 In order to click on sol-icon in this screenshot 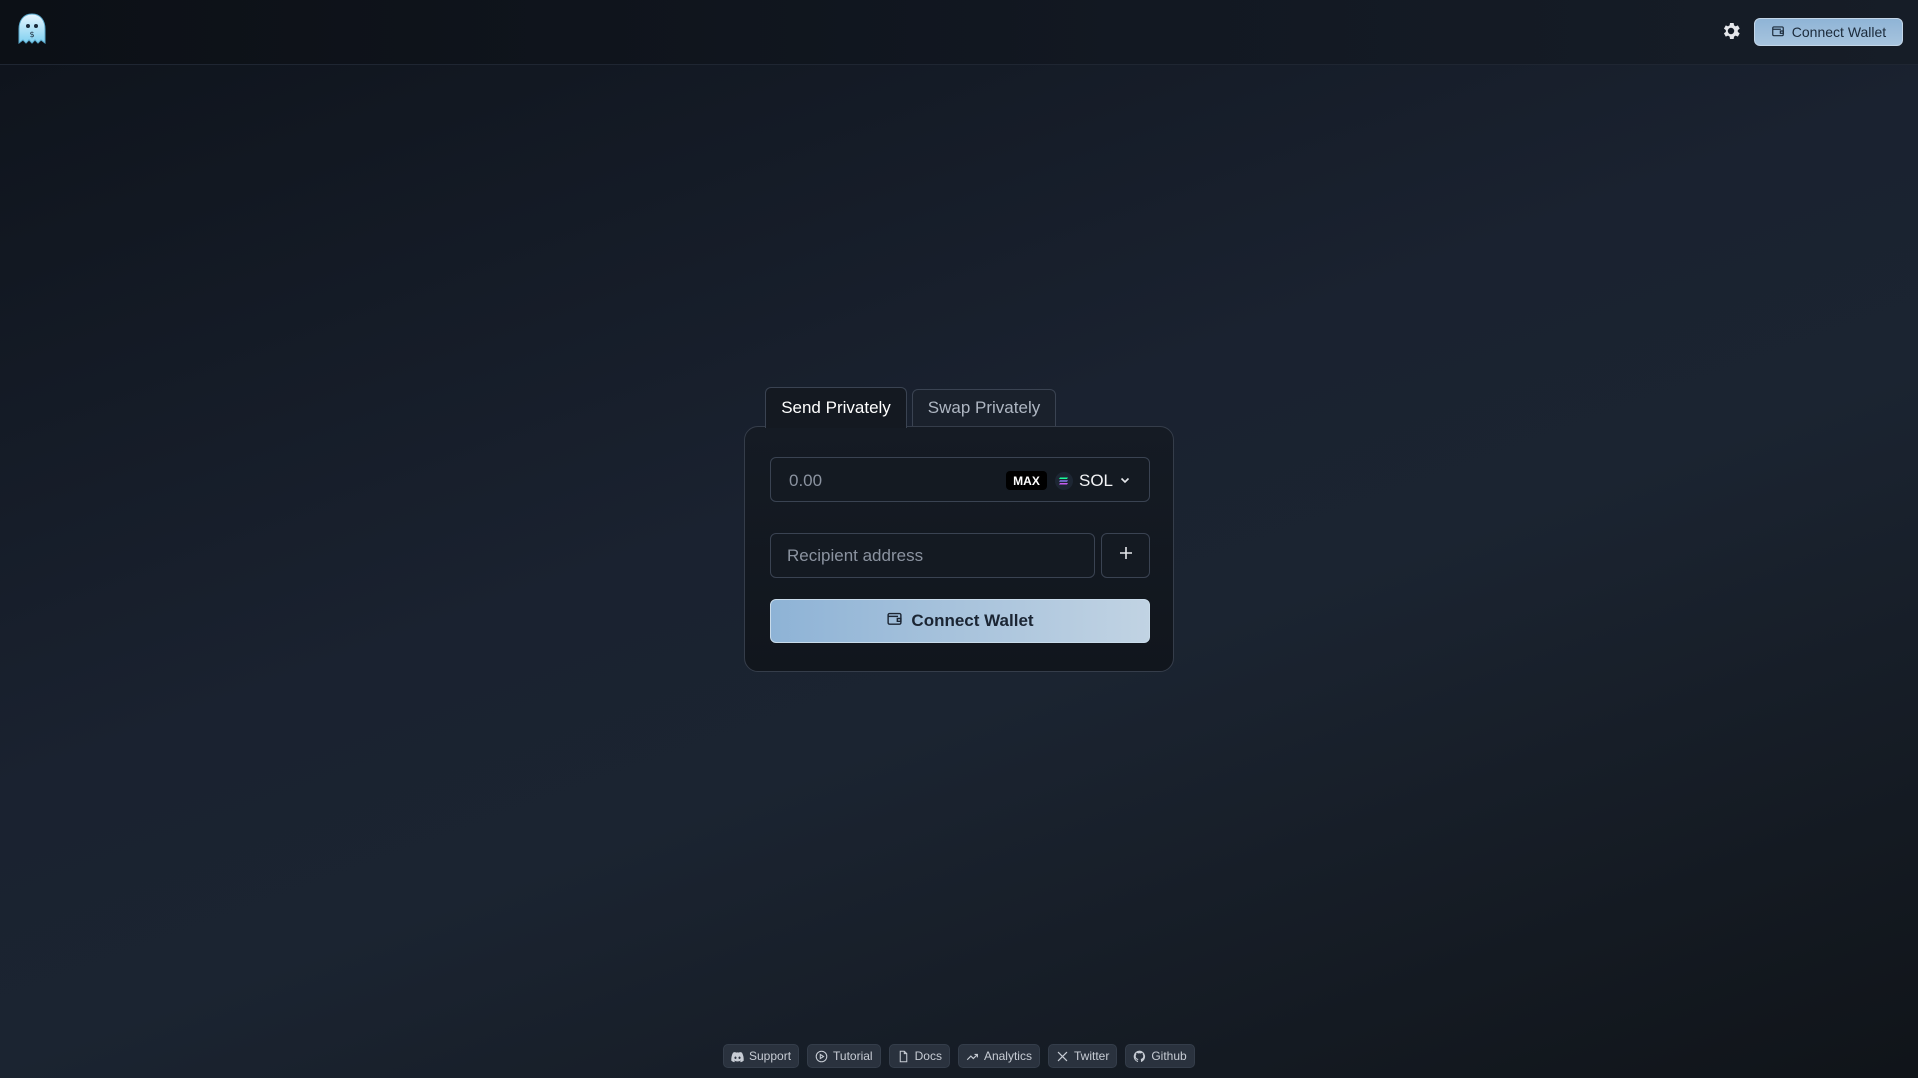, I will do `click(1064, 480)`.